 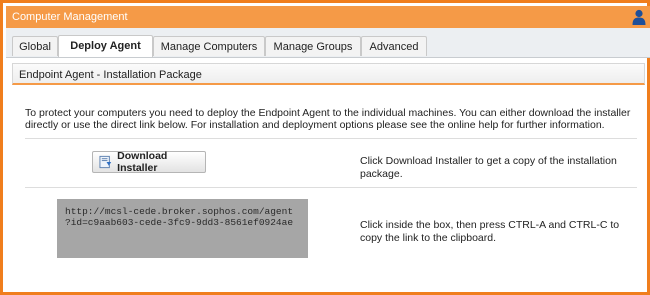 I want to click on download-installer-icon, so click(x=105, y=162).